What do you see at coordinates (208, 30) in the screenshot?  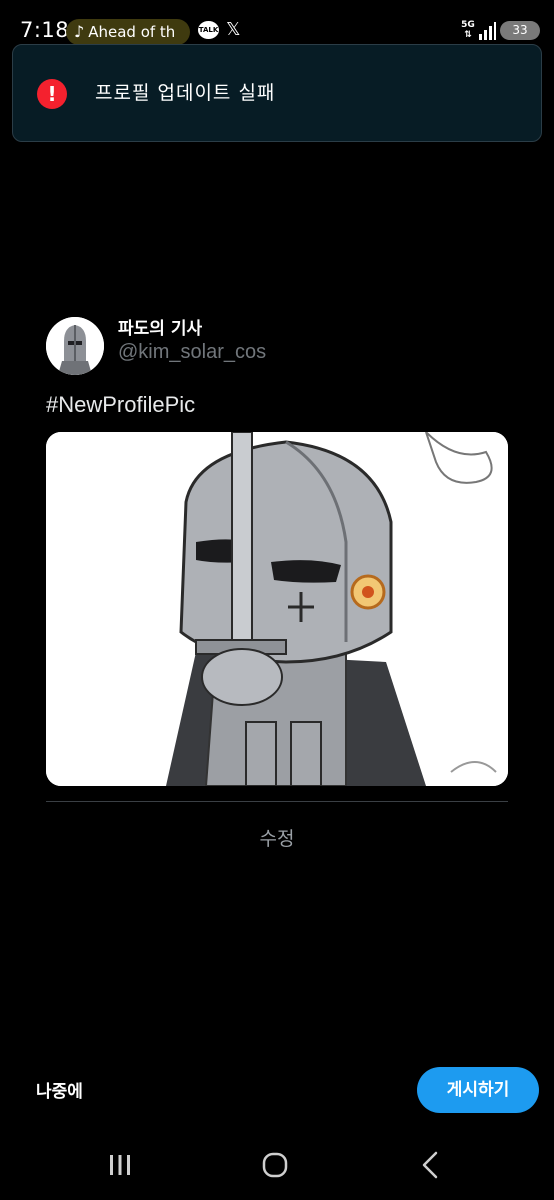 I see `kakaotalk-icon: TALK` at bounding box center [208, 30].